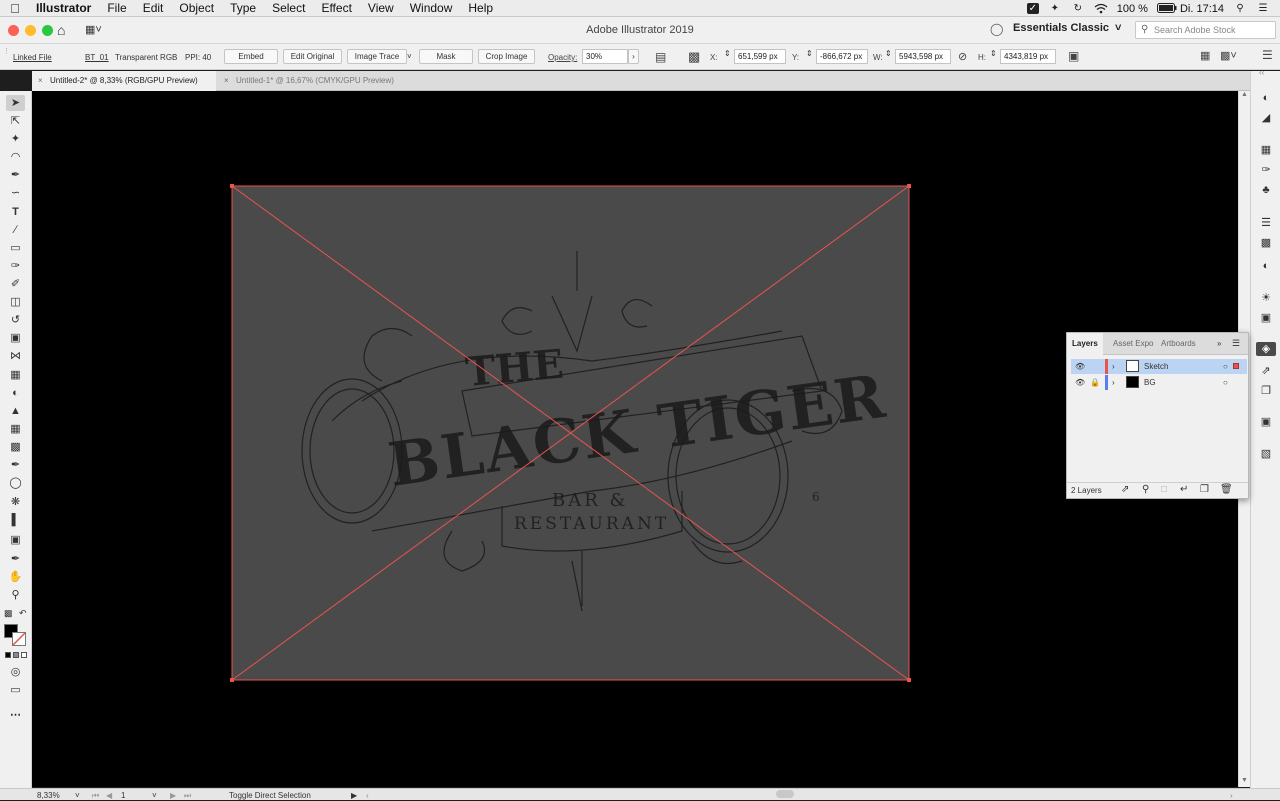  Describe the element at coordinates (15, 672) in the screenshot. I see `draw-mode-icon: ◎` at that location.